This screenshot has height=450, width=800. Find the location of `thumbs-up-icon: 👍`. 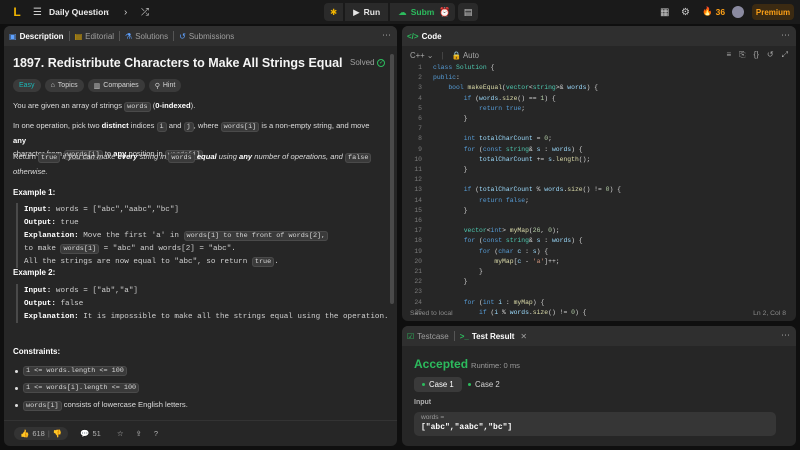

thumbs-up-icon: 👍 is located at coordinates (25, 433).